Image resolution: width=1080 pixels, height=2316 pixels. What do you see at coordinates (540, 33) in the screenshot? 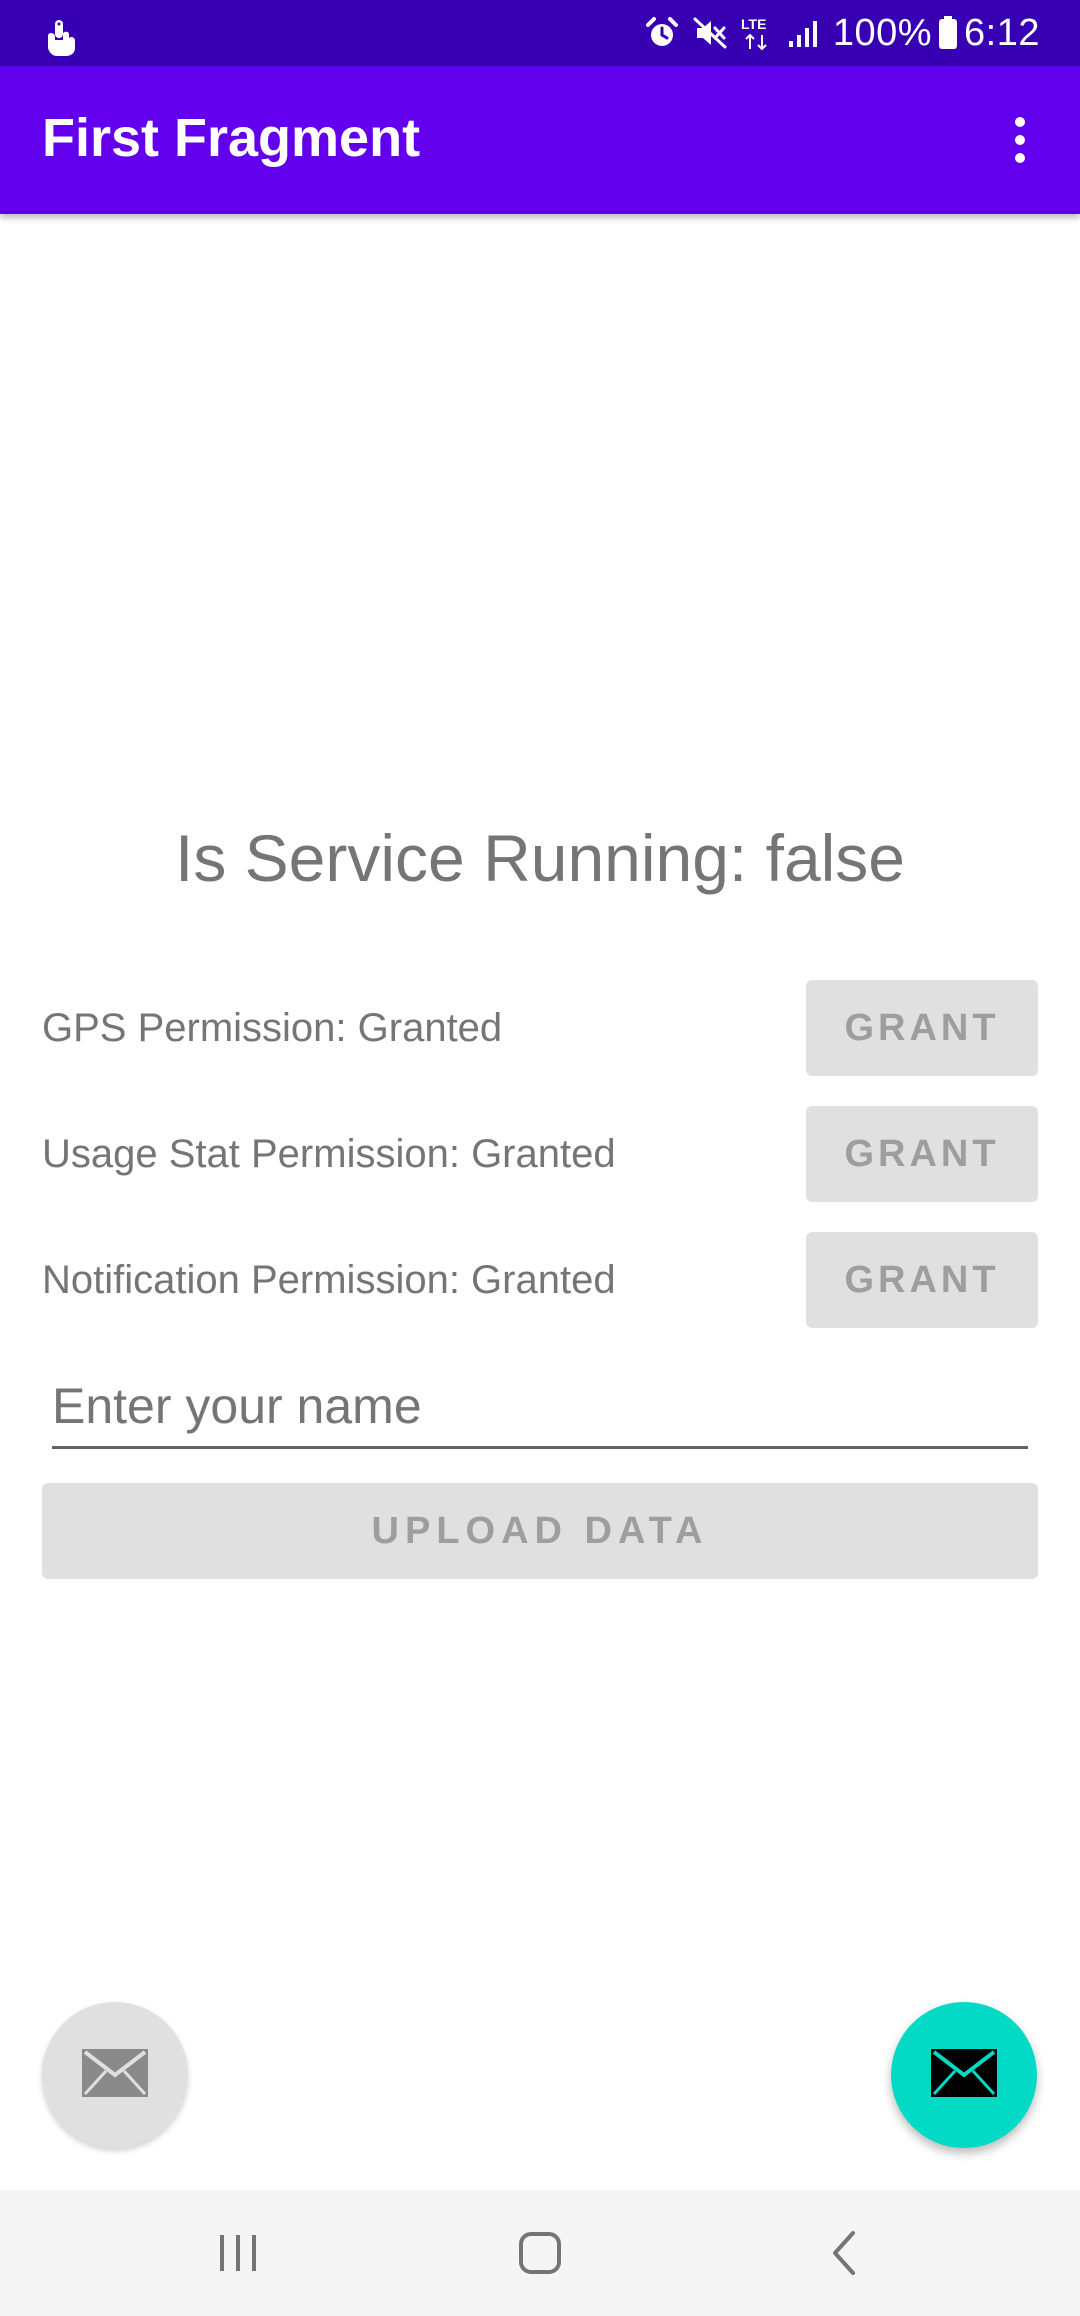
I see `status-bar: LTE 100% 6:12` at bounding box center [540, 33].